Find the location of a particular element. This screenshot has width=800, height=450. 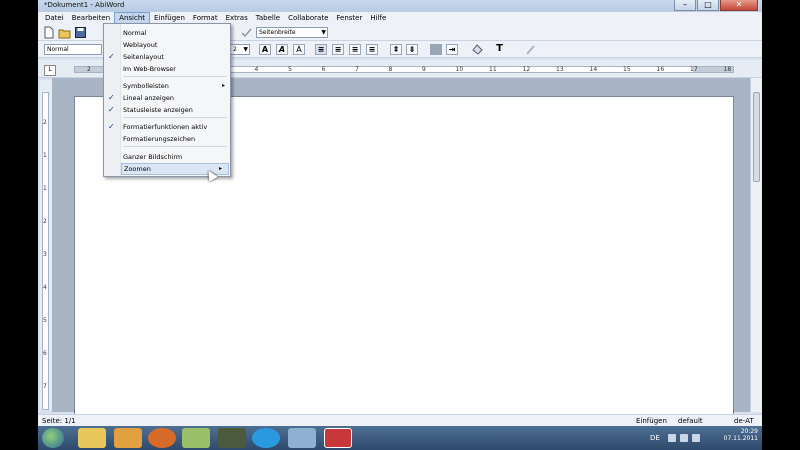

bold-button: A is located at coordinates (265, 49).